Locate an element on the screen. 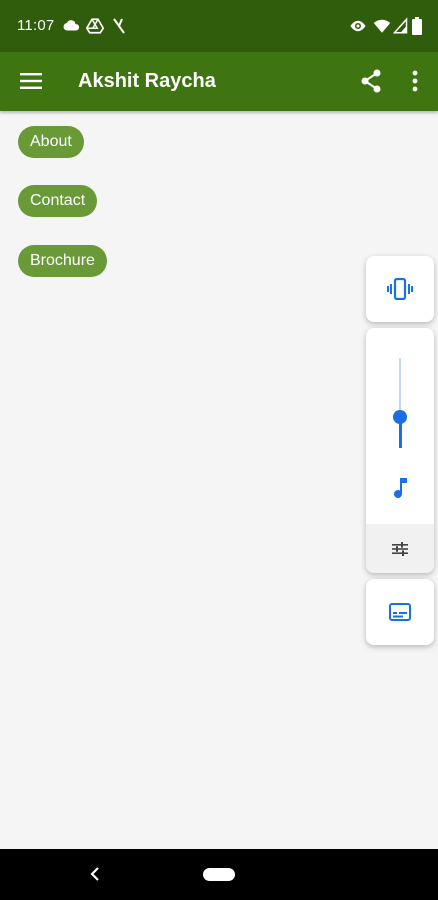 The height and width of the screenshot is (900, 438). volume-slider-panel is located at coordinates (400, 450).